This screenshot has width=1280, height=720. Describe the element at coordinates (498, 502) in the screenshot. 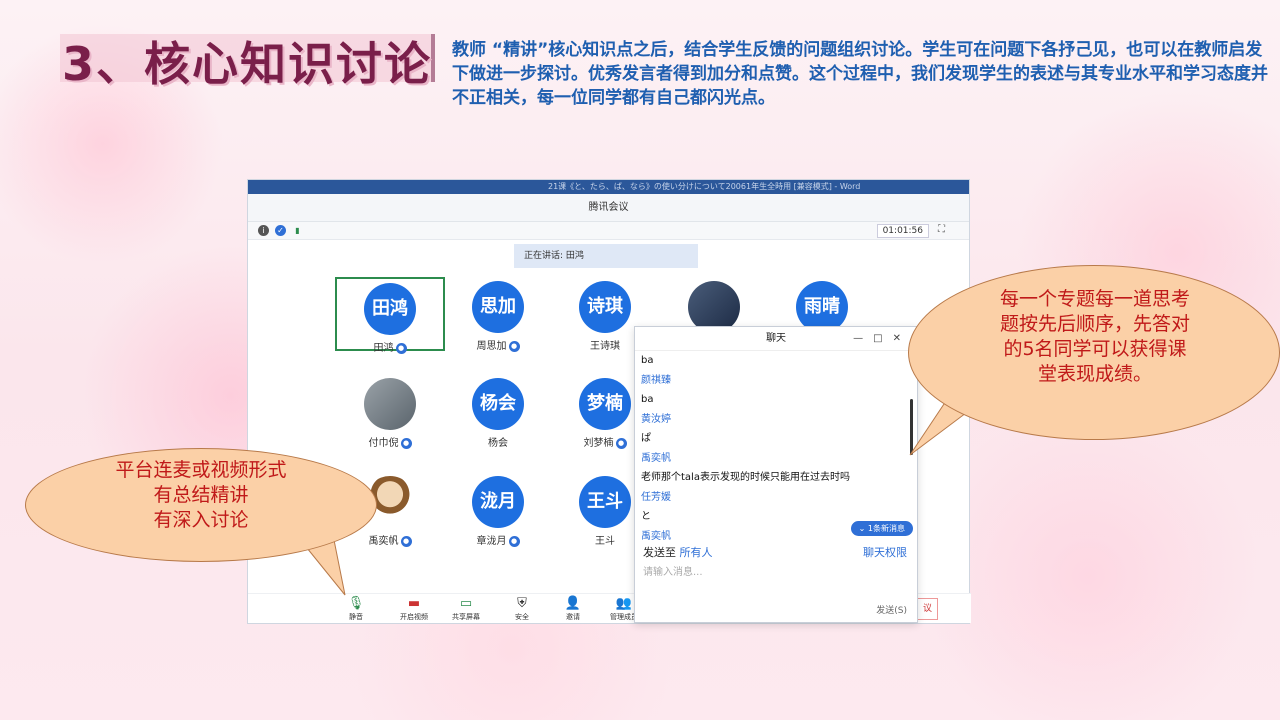

I see `avatar: 泷月` at that location.